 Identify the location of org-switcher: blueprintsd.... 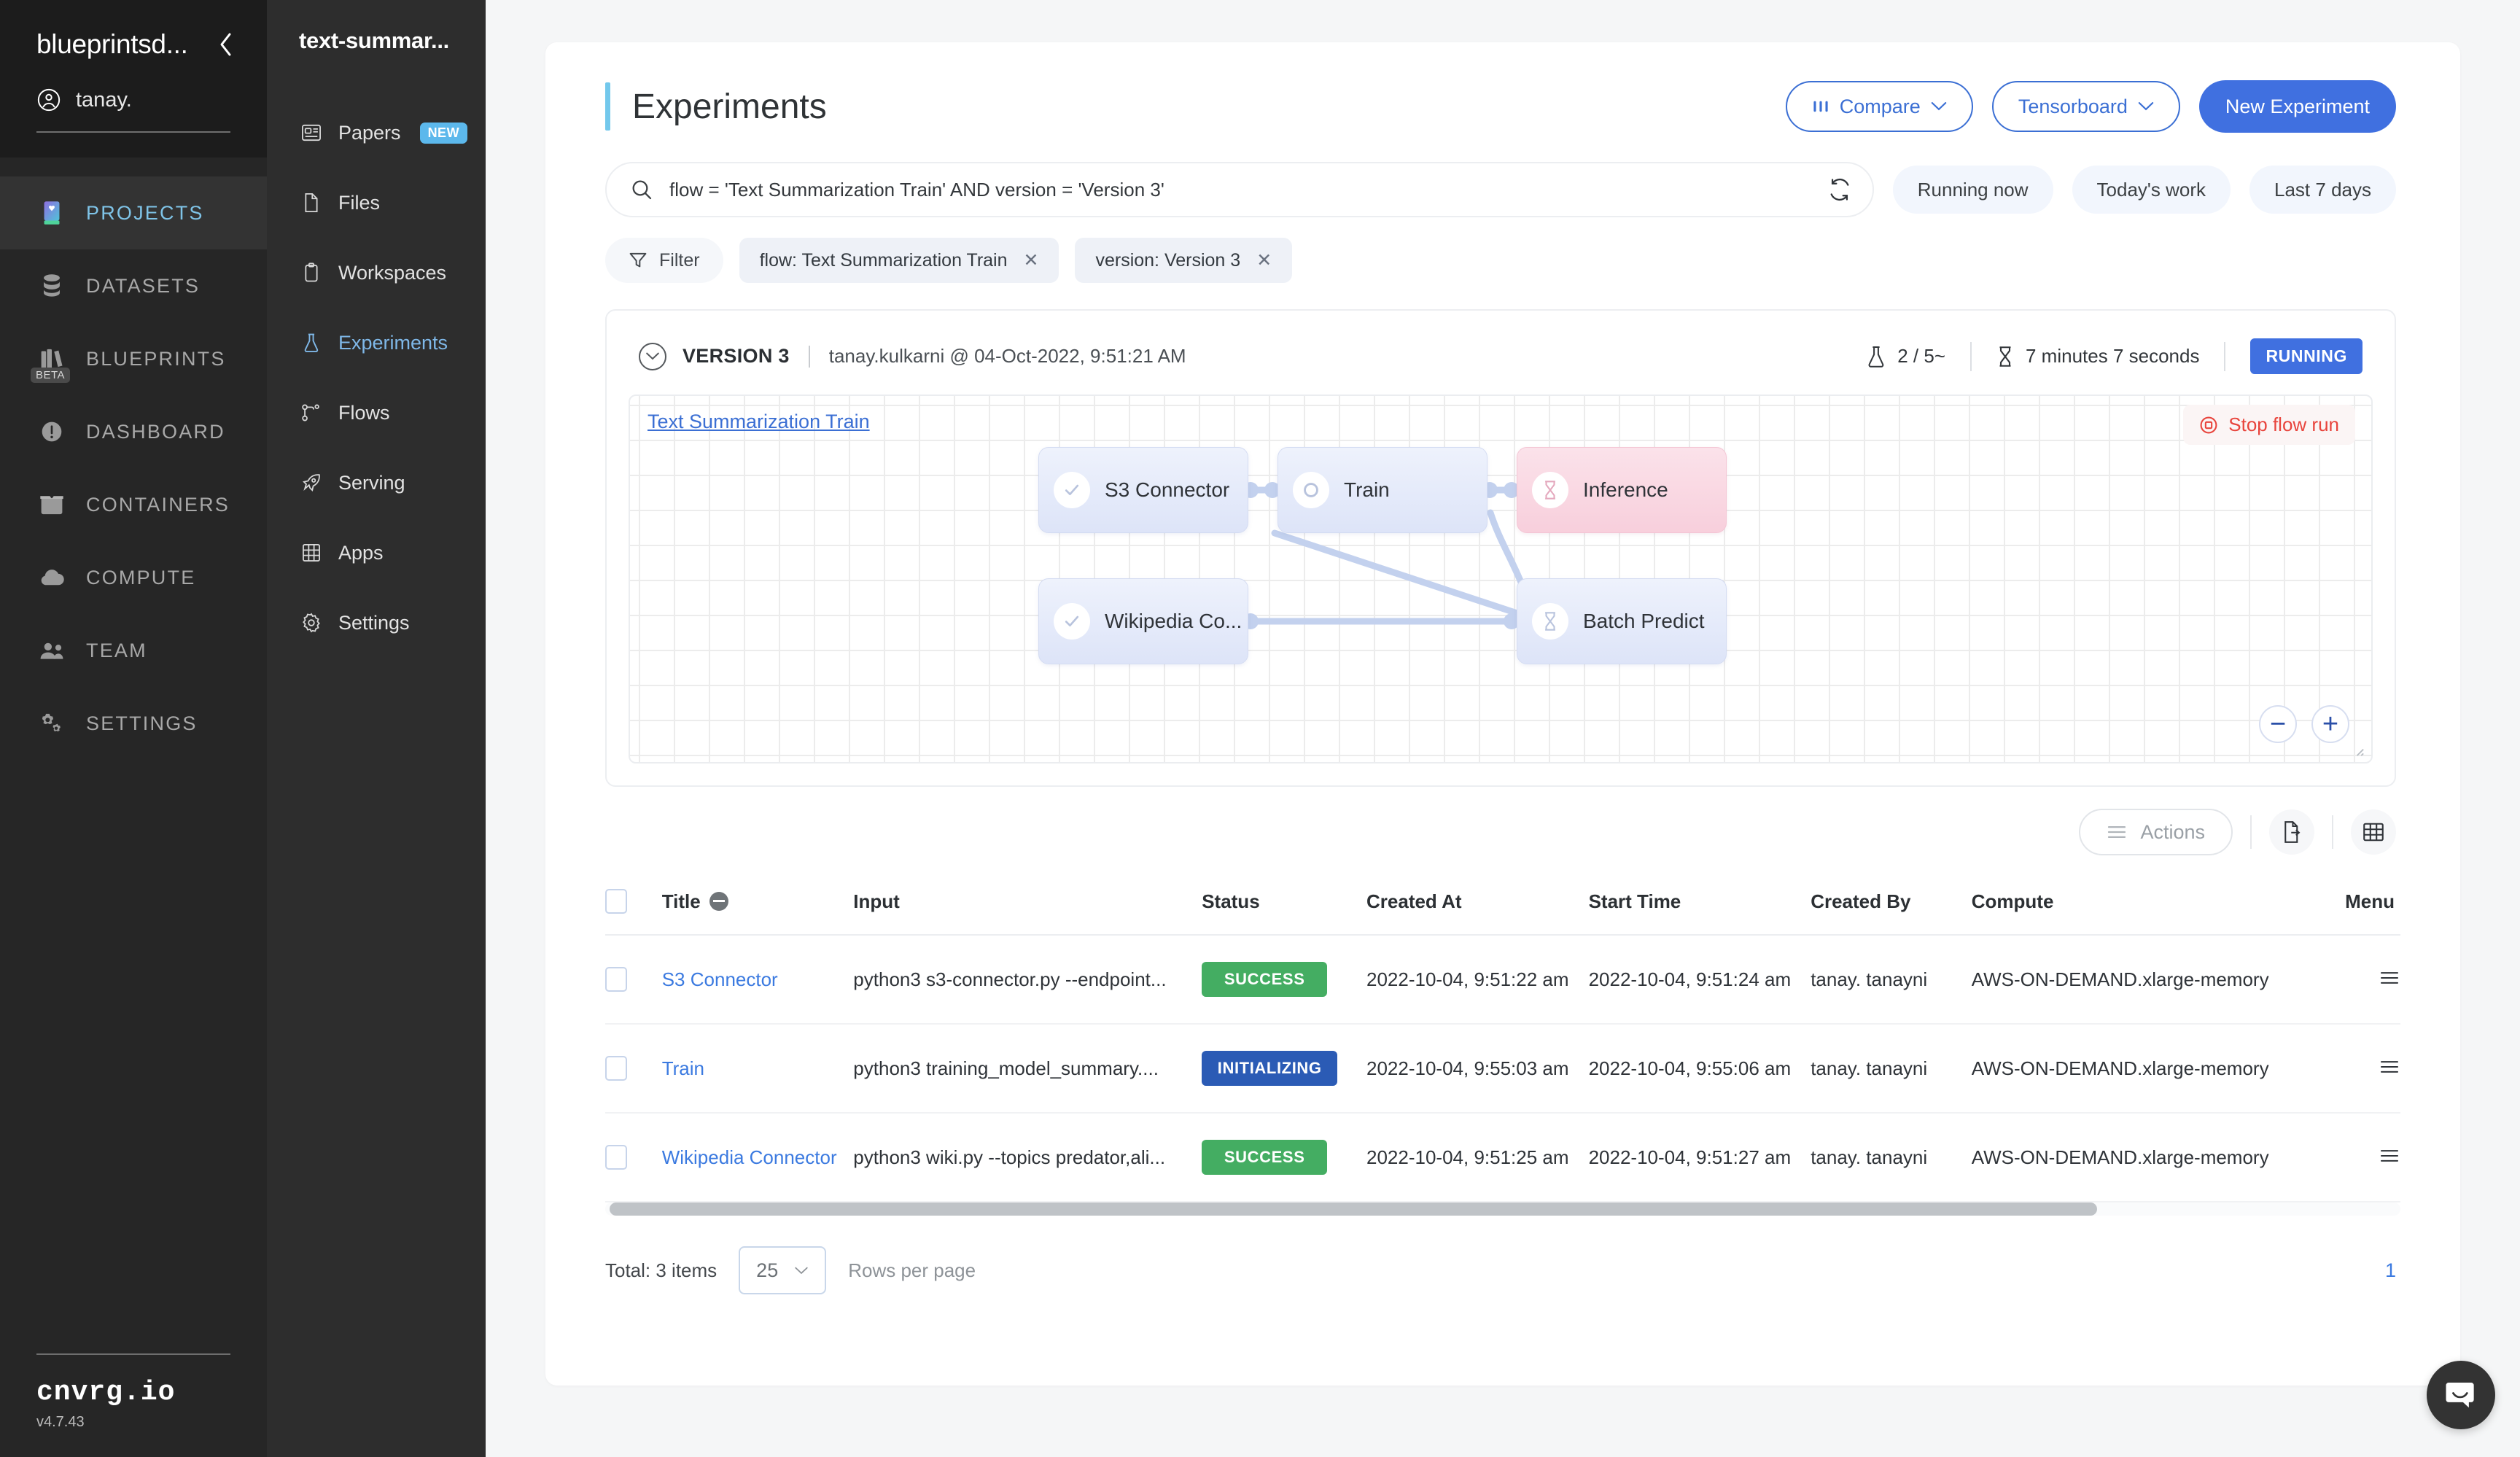
(133, 45).